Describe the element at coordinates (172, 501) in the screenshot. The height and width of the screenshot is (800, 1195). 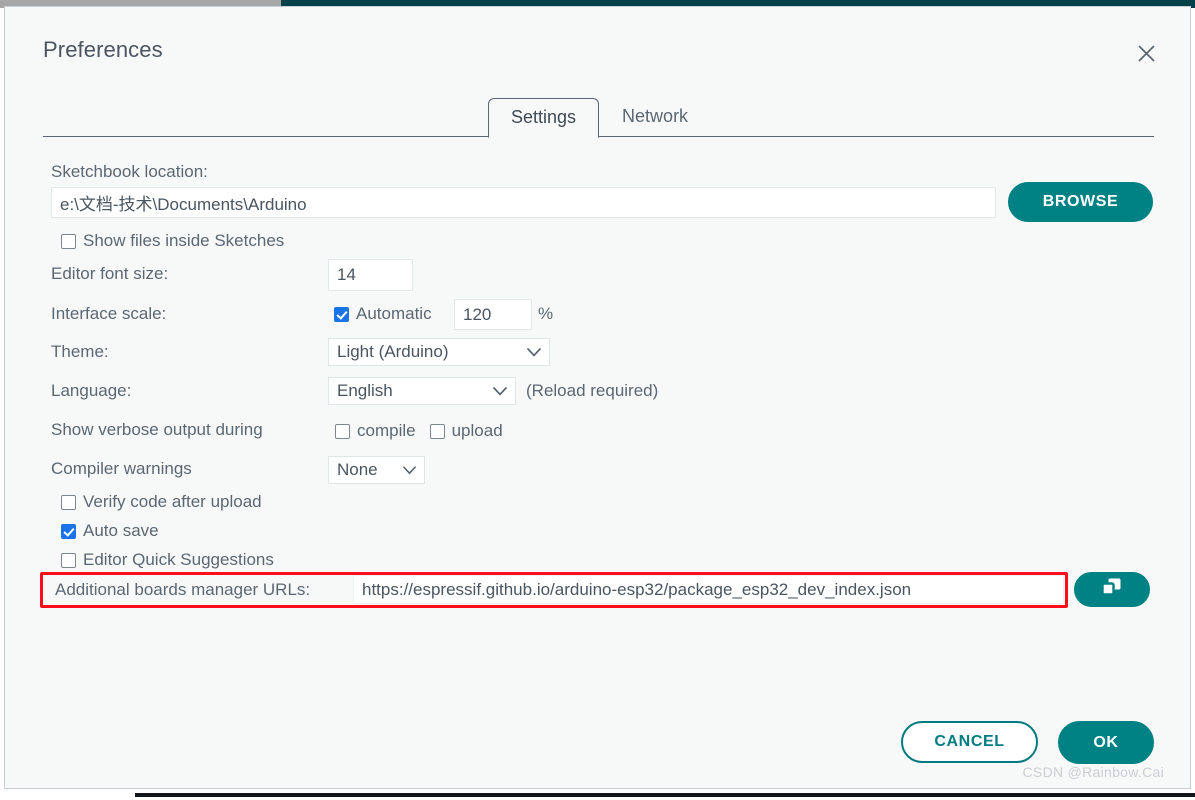
I see `verify-code-after-upload-label: Verify code after upload` at that location.